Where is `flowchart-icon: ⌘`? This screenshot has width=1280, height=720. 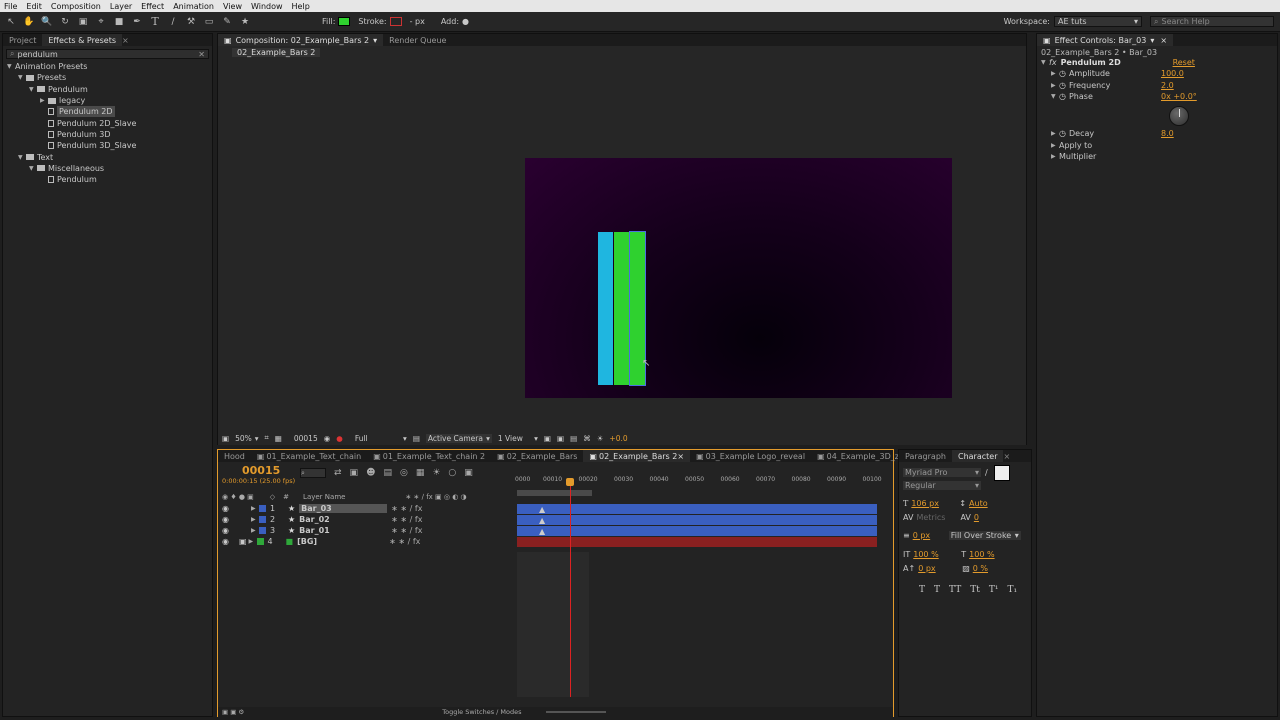 flowchart-icon: ⌘ is located at coordinates (587, 438).